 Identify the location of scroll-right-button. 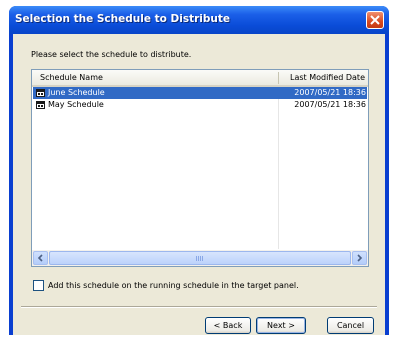
(359, 258).